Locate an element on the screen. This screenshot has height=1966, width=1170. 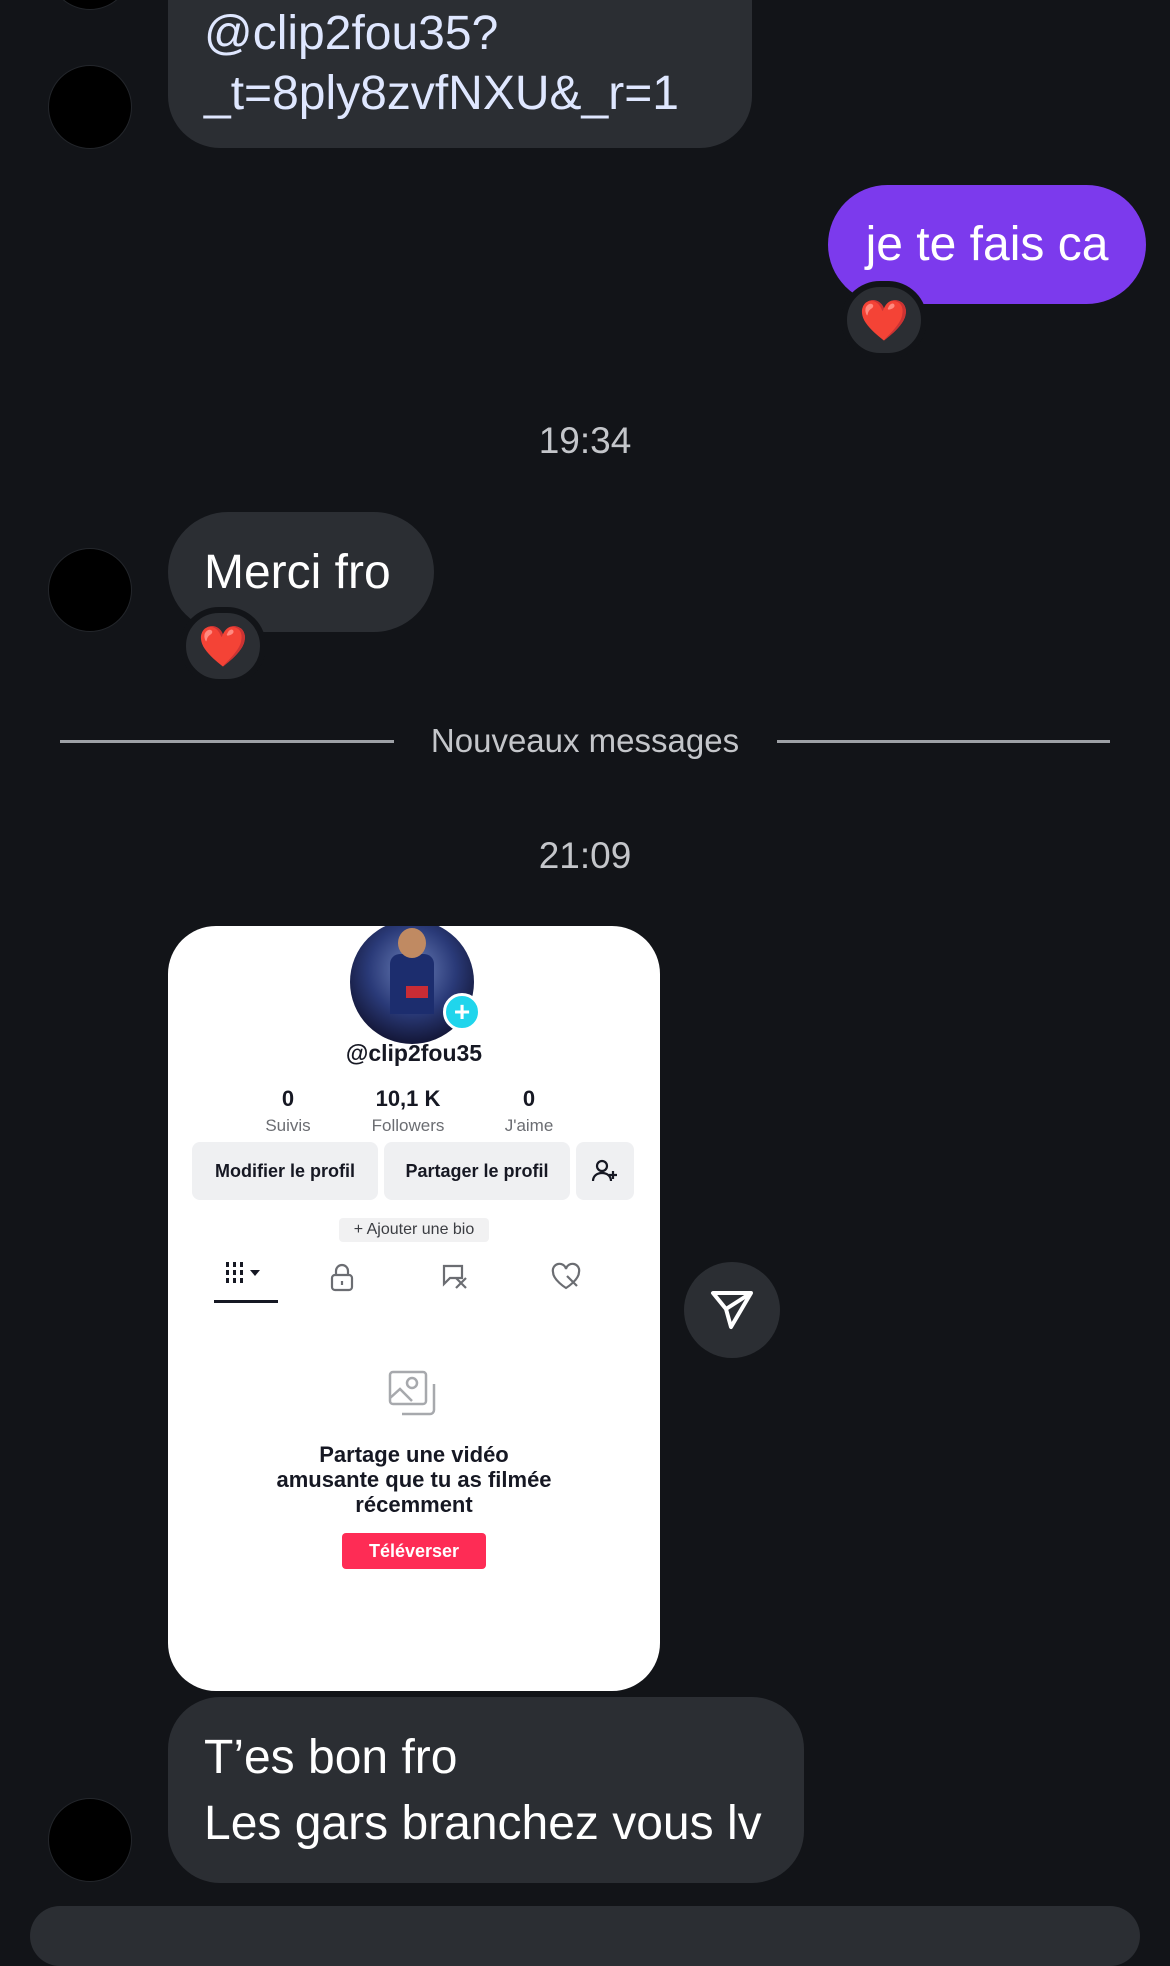
add-friend-button is located at coordinates (605, 1171).